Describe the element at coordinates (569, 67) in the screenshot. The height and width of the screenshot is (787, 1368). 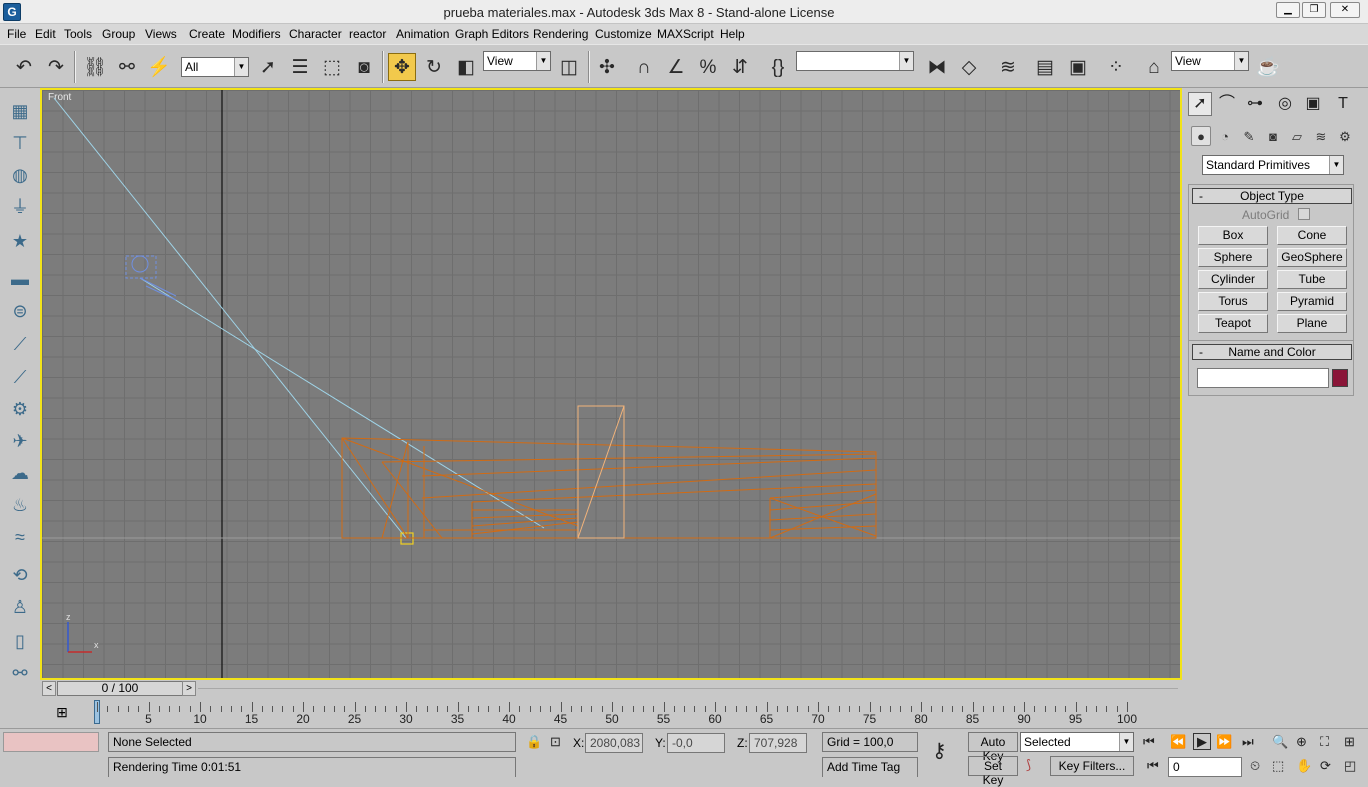
I see `pivot-center-icon: ◫` at that location.